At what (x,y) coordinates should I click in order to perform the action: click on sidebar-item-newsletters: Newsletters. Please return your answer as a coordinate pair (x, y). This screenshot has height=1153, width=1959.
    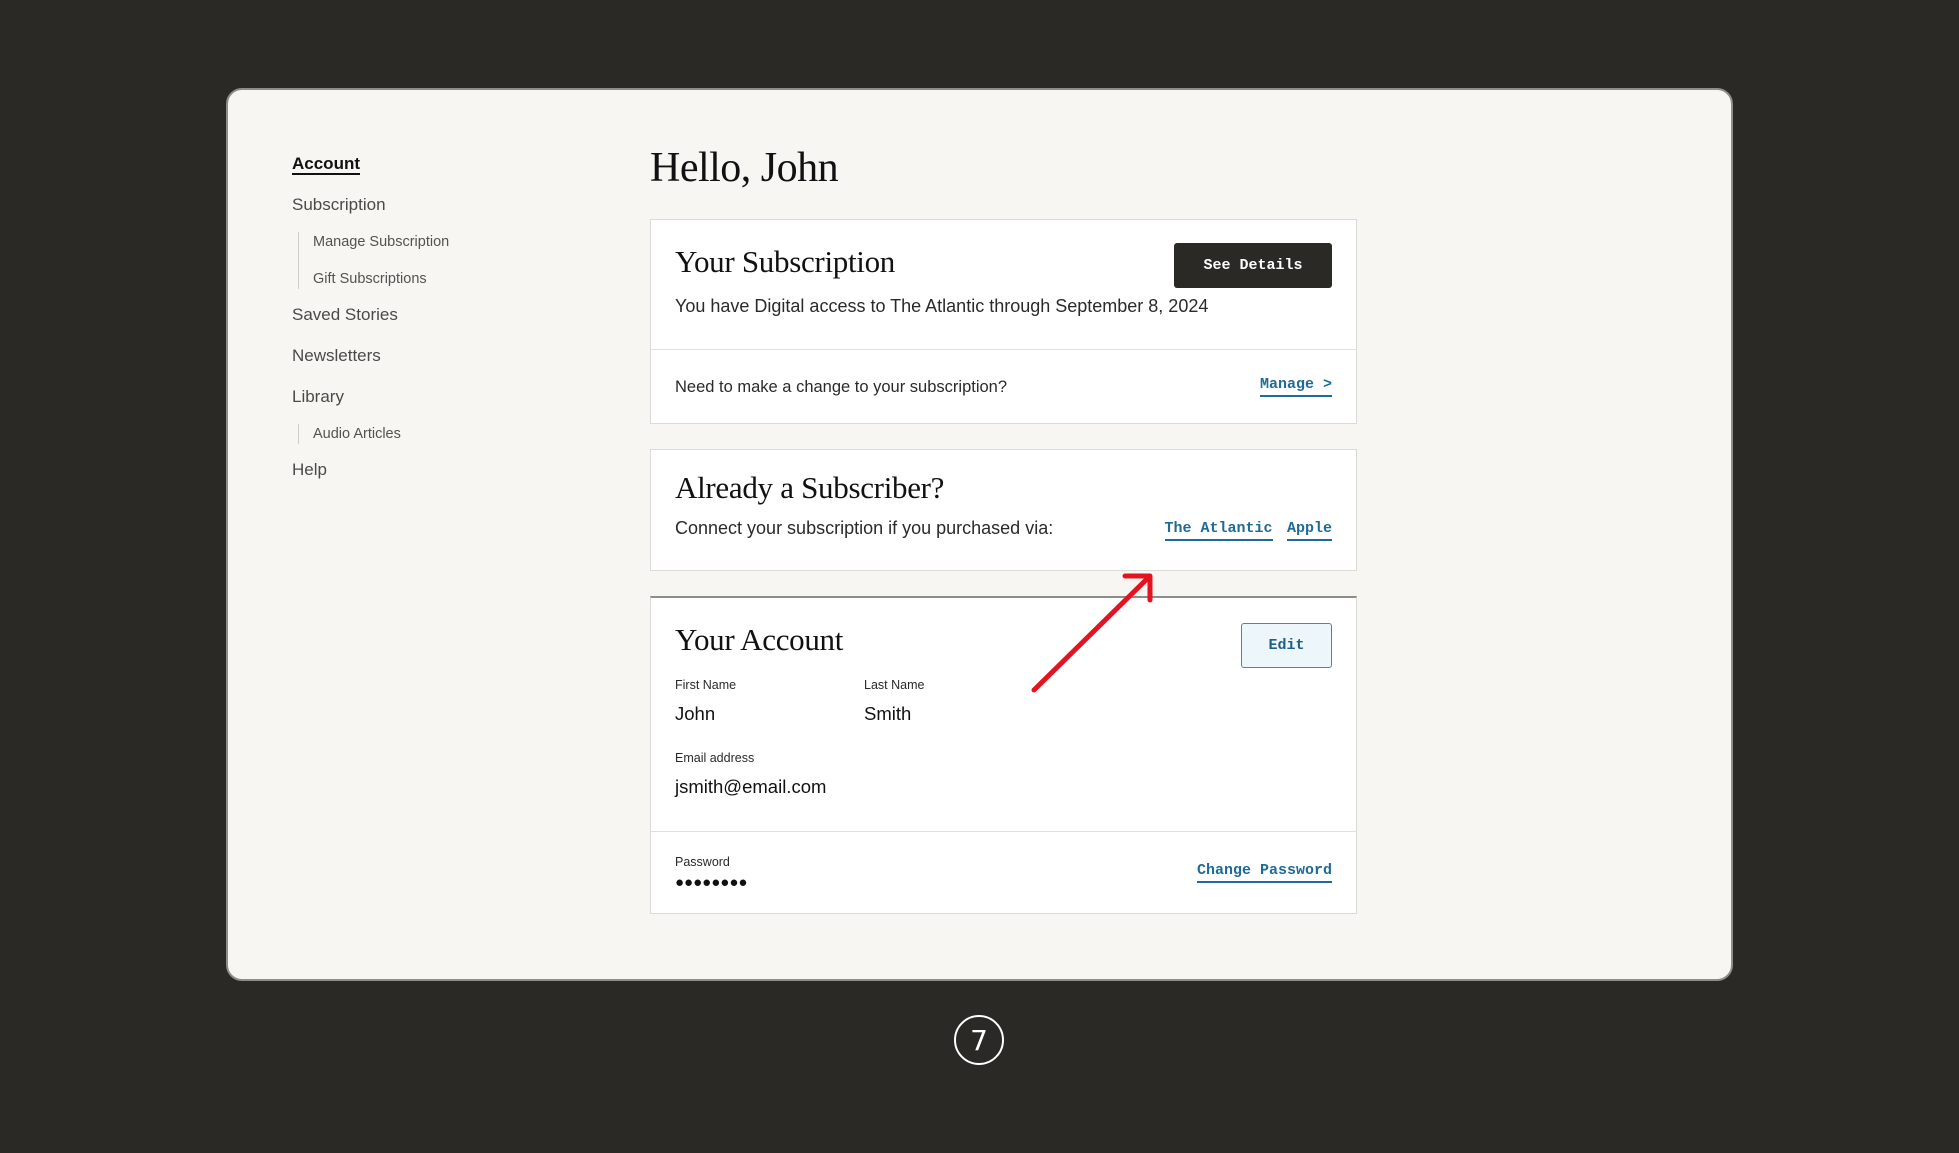
    Looking at the image, I should click on (422, 356).